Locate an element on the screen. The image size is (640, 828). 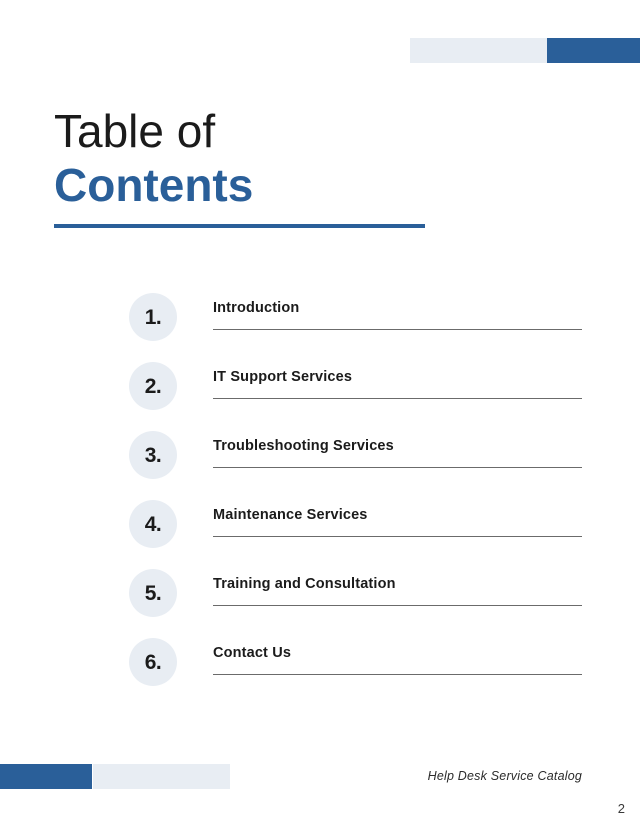
toc-number-badge: 3. is located at coordinates (153, 455).